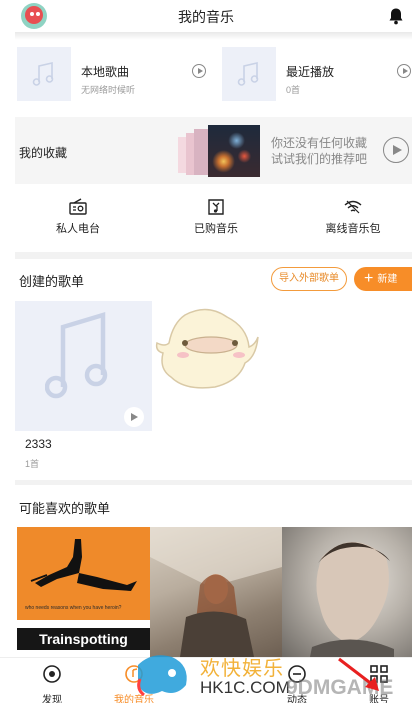 The height and width of the screenshot is (703, 412). I want to click on bell-icon, so click(396, 16).